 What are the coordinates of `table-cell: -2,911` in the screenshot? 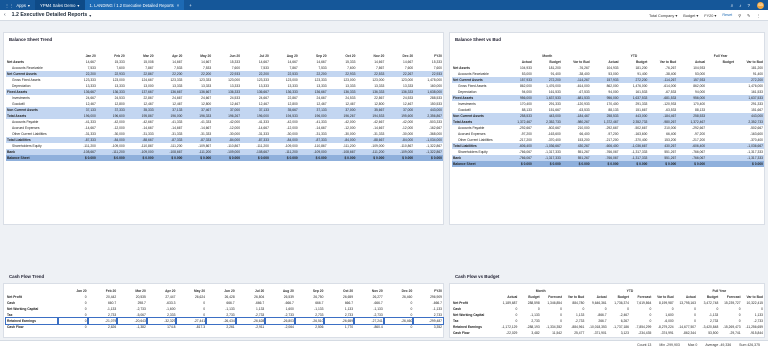 It's located at (251, 327).